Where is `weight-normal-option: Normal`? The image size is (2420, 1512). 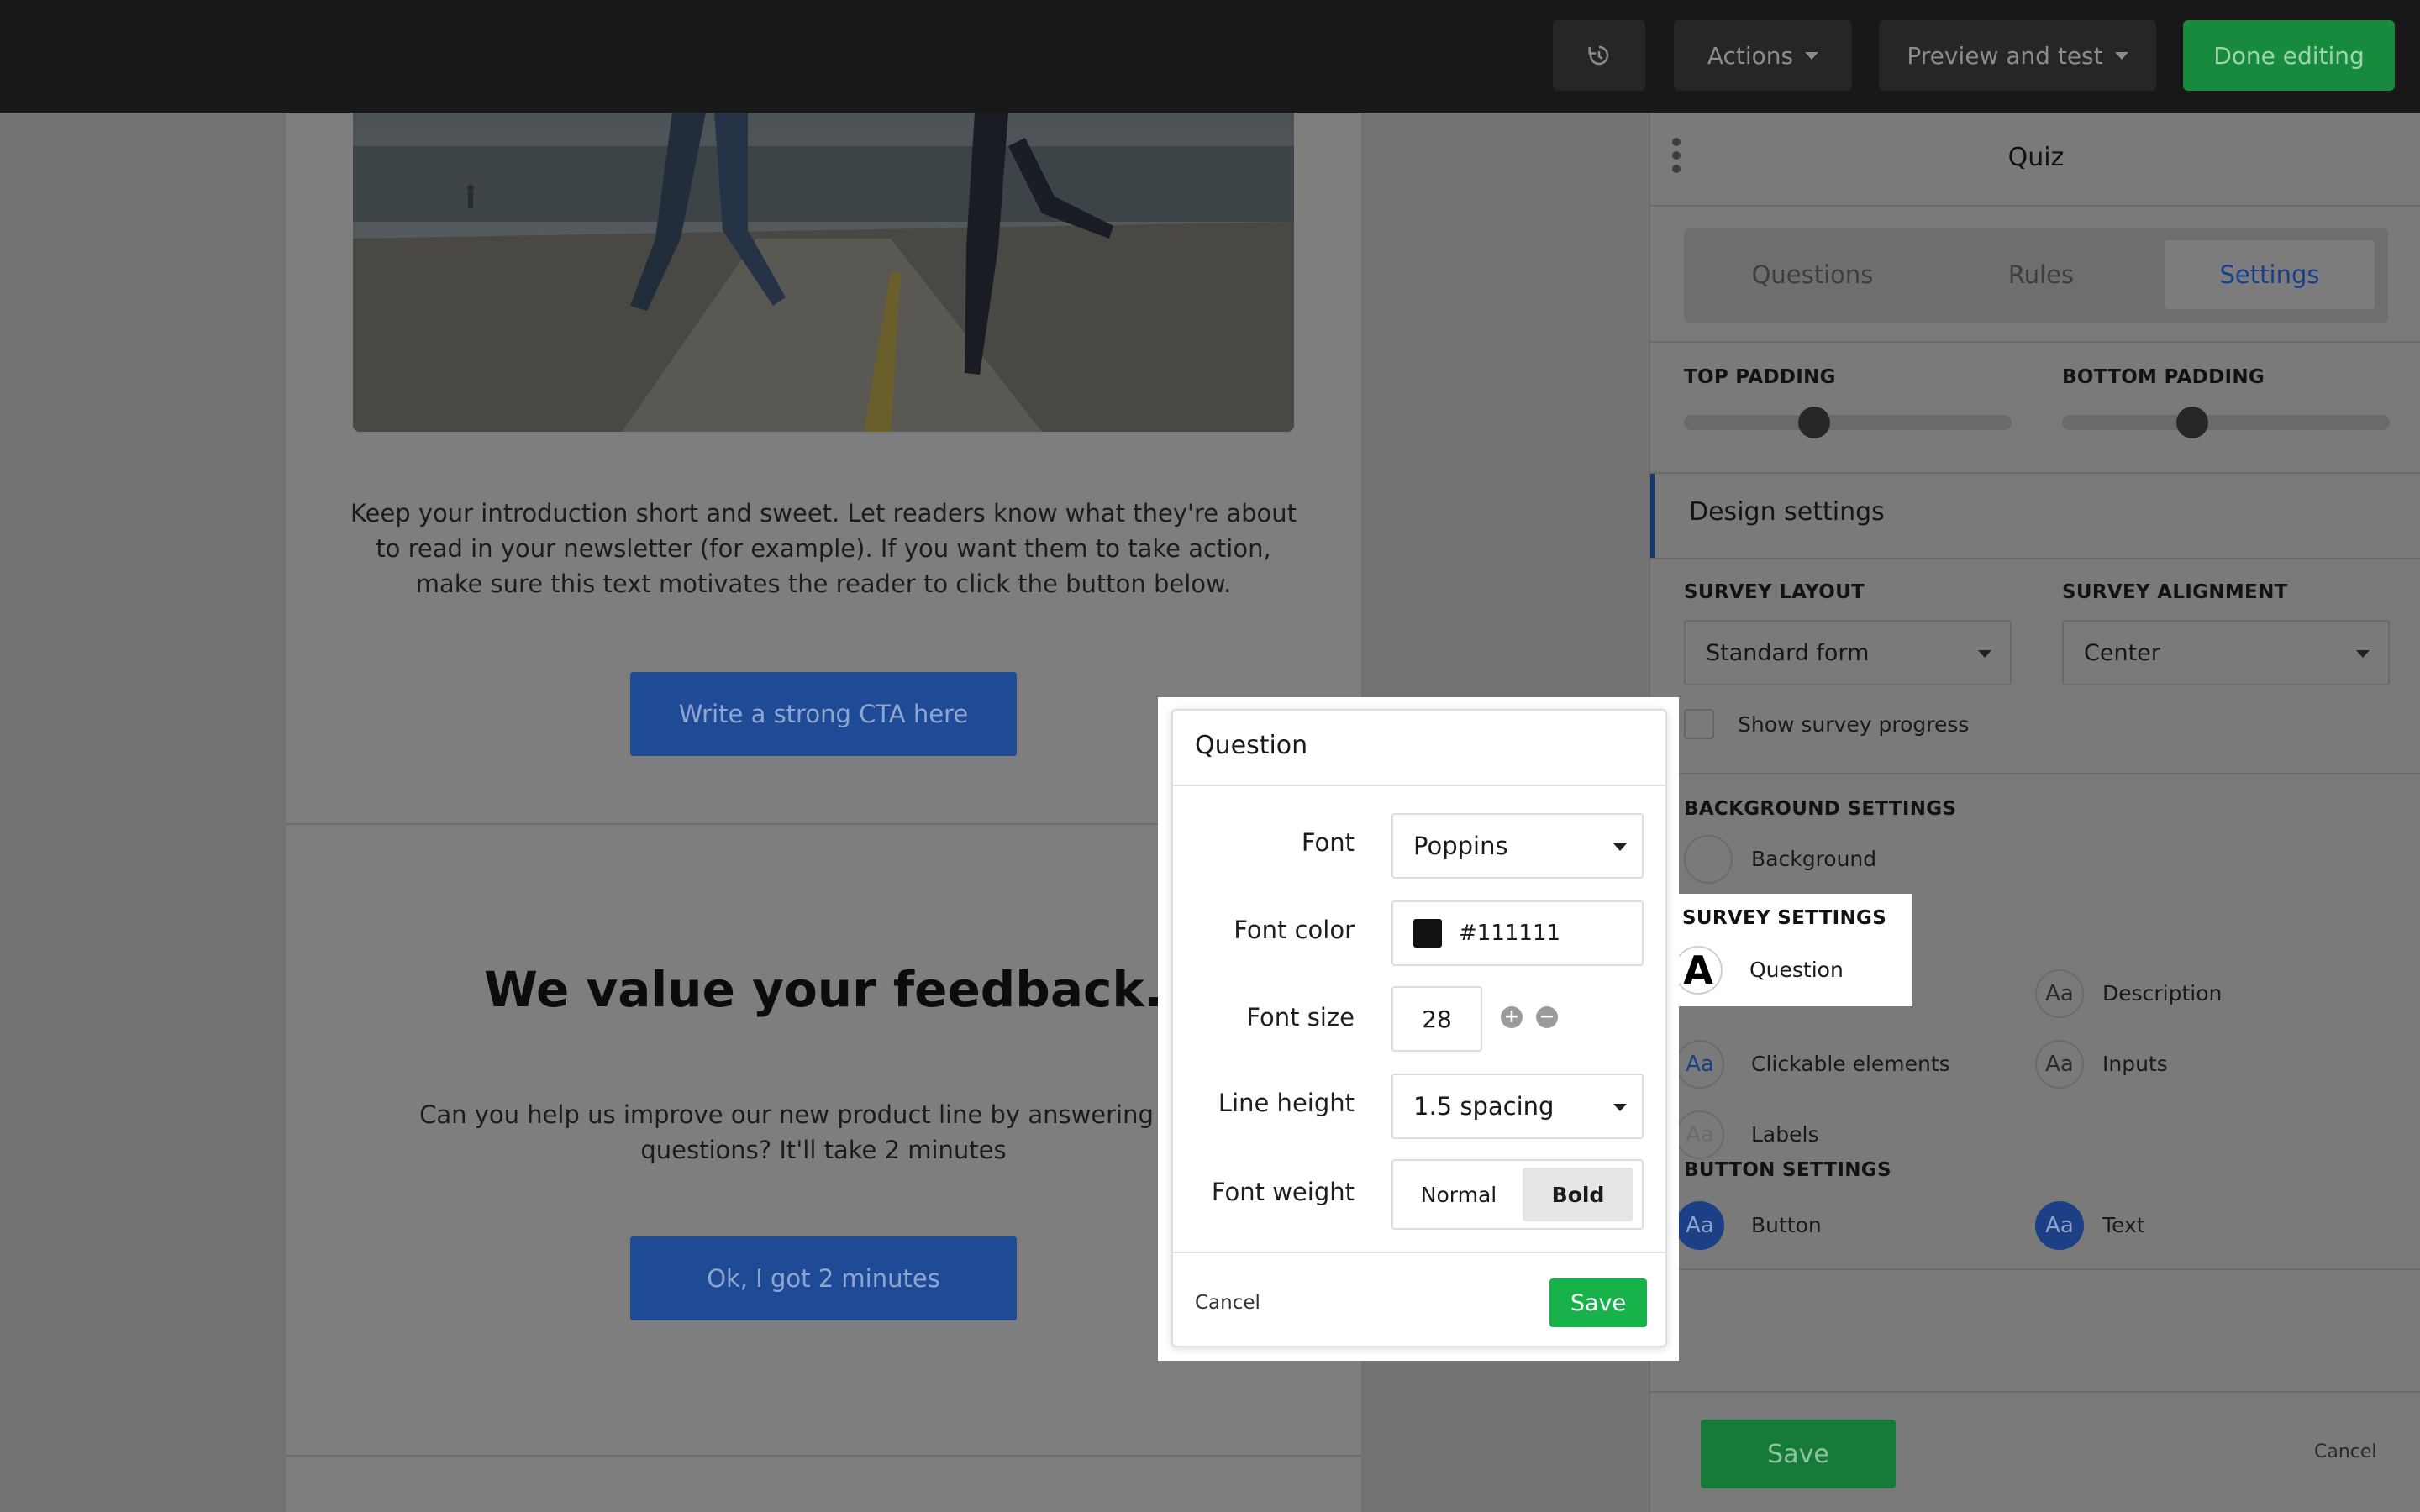
weight-normal-option: Normal is located at coordinates (1459, 1194).